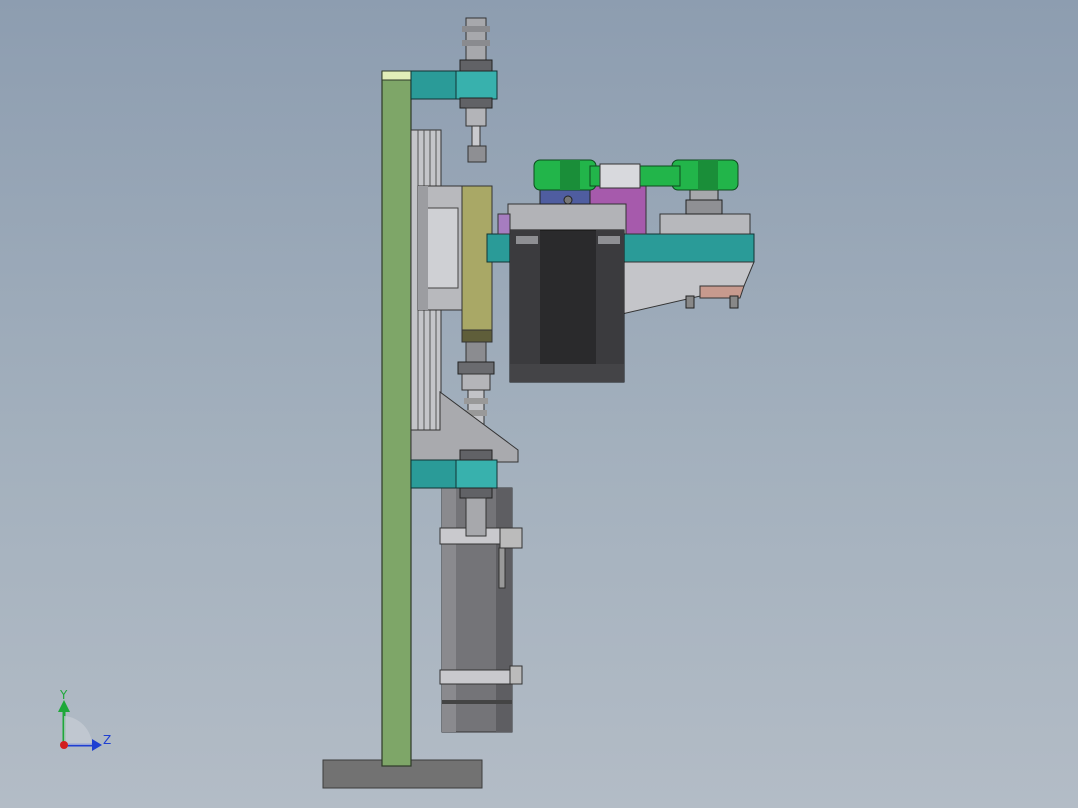  What do you see at coordinates (97, 745) in the screenshot?
I see `z-axis-head-icon` at bounding box center [97, 745].